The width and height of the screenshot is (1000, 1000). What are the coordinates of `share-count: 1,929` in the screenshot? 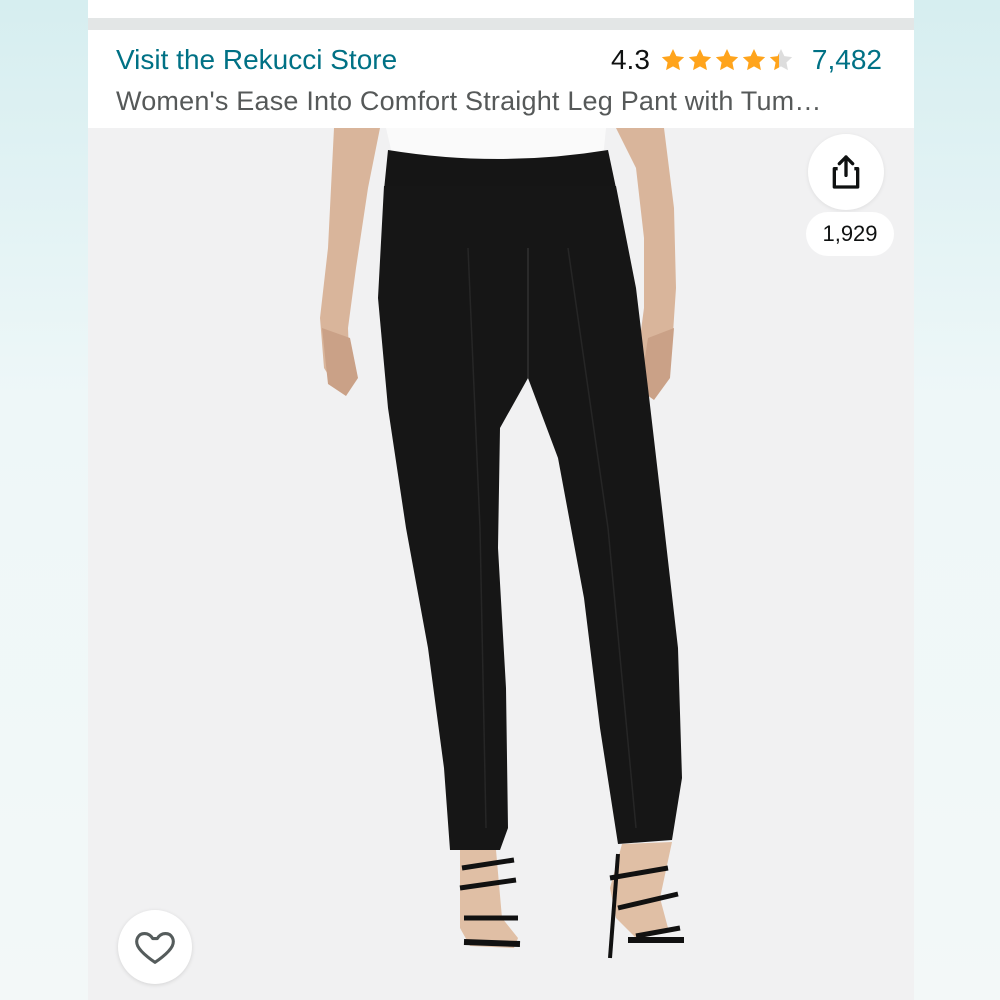 It's located at (850, 234).